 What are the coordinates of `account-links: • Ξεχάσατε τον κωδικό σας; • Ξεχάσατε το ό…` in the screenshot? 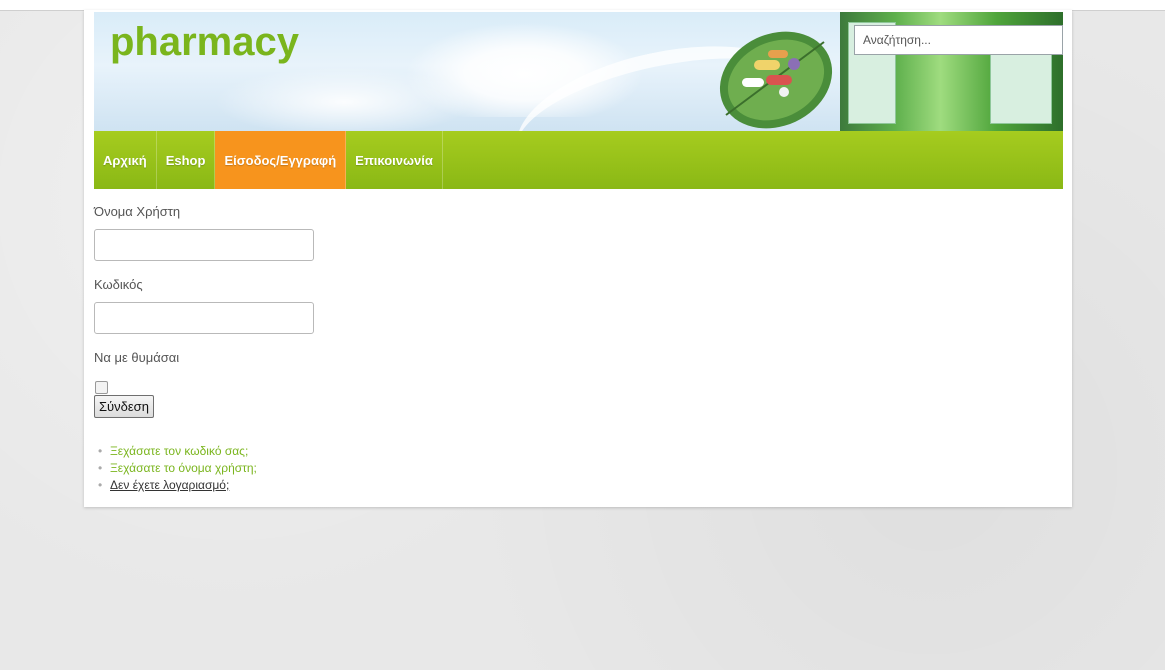 It's located at (175, 468).